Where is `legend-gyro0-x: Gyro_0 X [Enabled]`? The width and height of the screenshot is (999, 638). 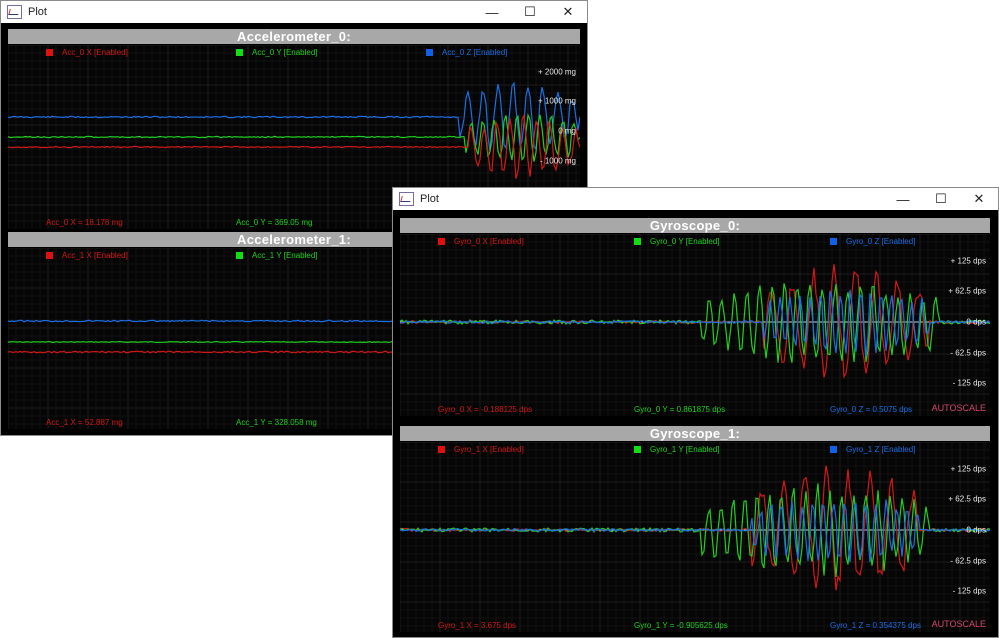
legend-gyro0-x: Gyro_0 X [Enabled] is located at coordinates (481, 241).